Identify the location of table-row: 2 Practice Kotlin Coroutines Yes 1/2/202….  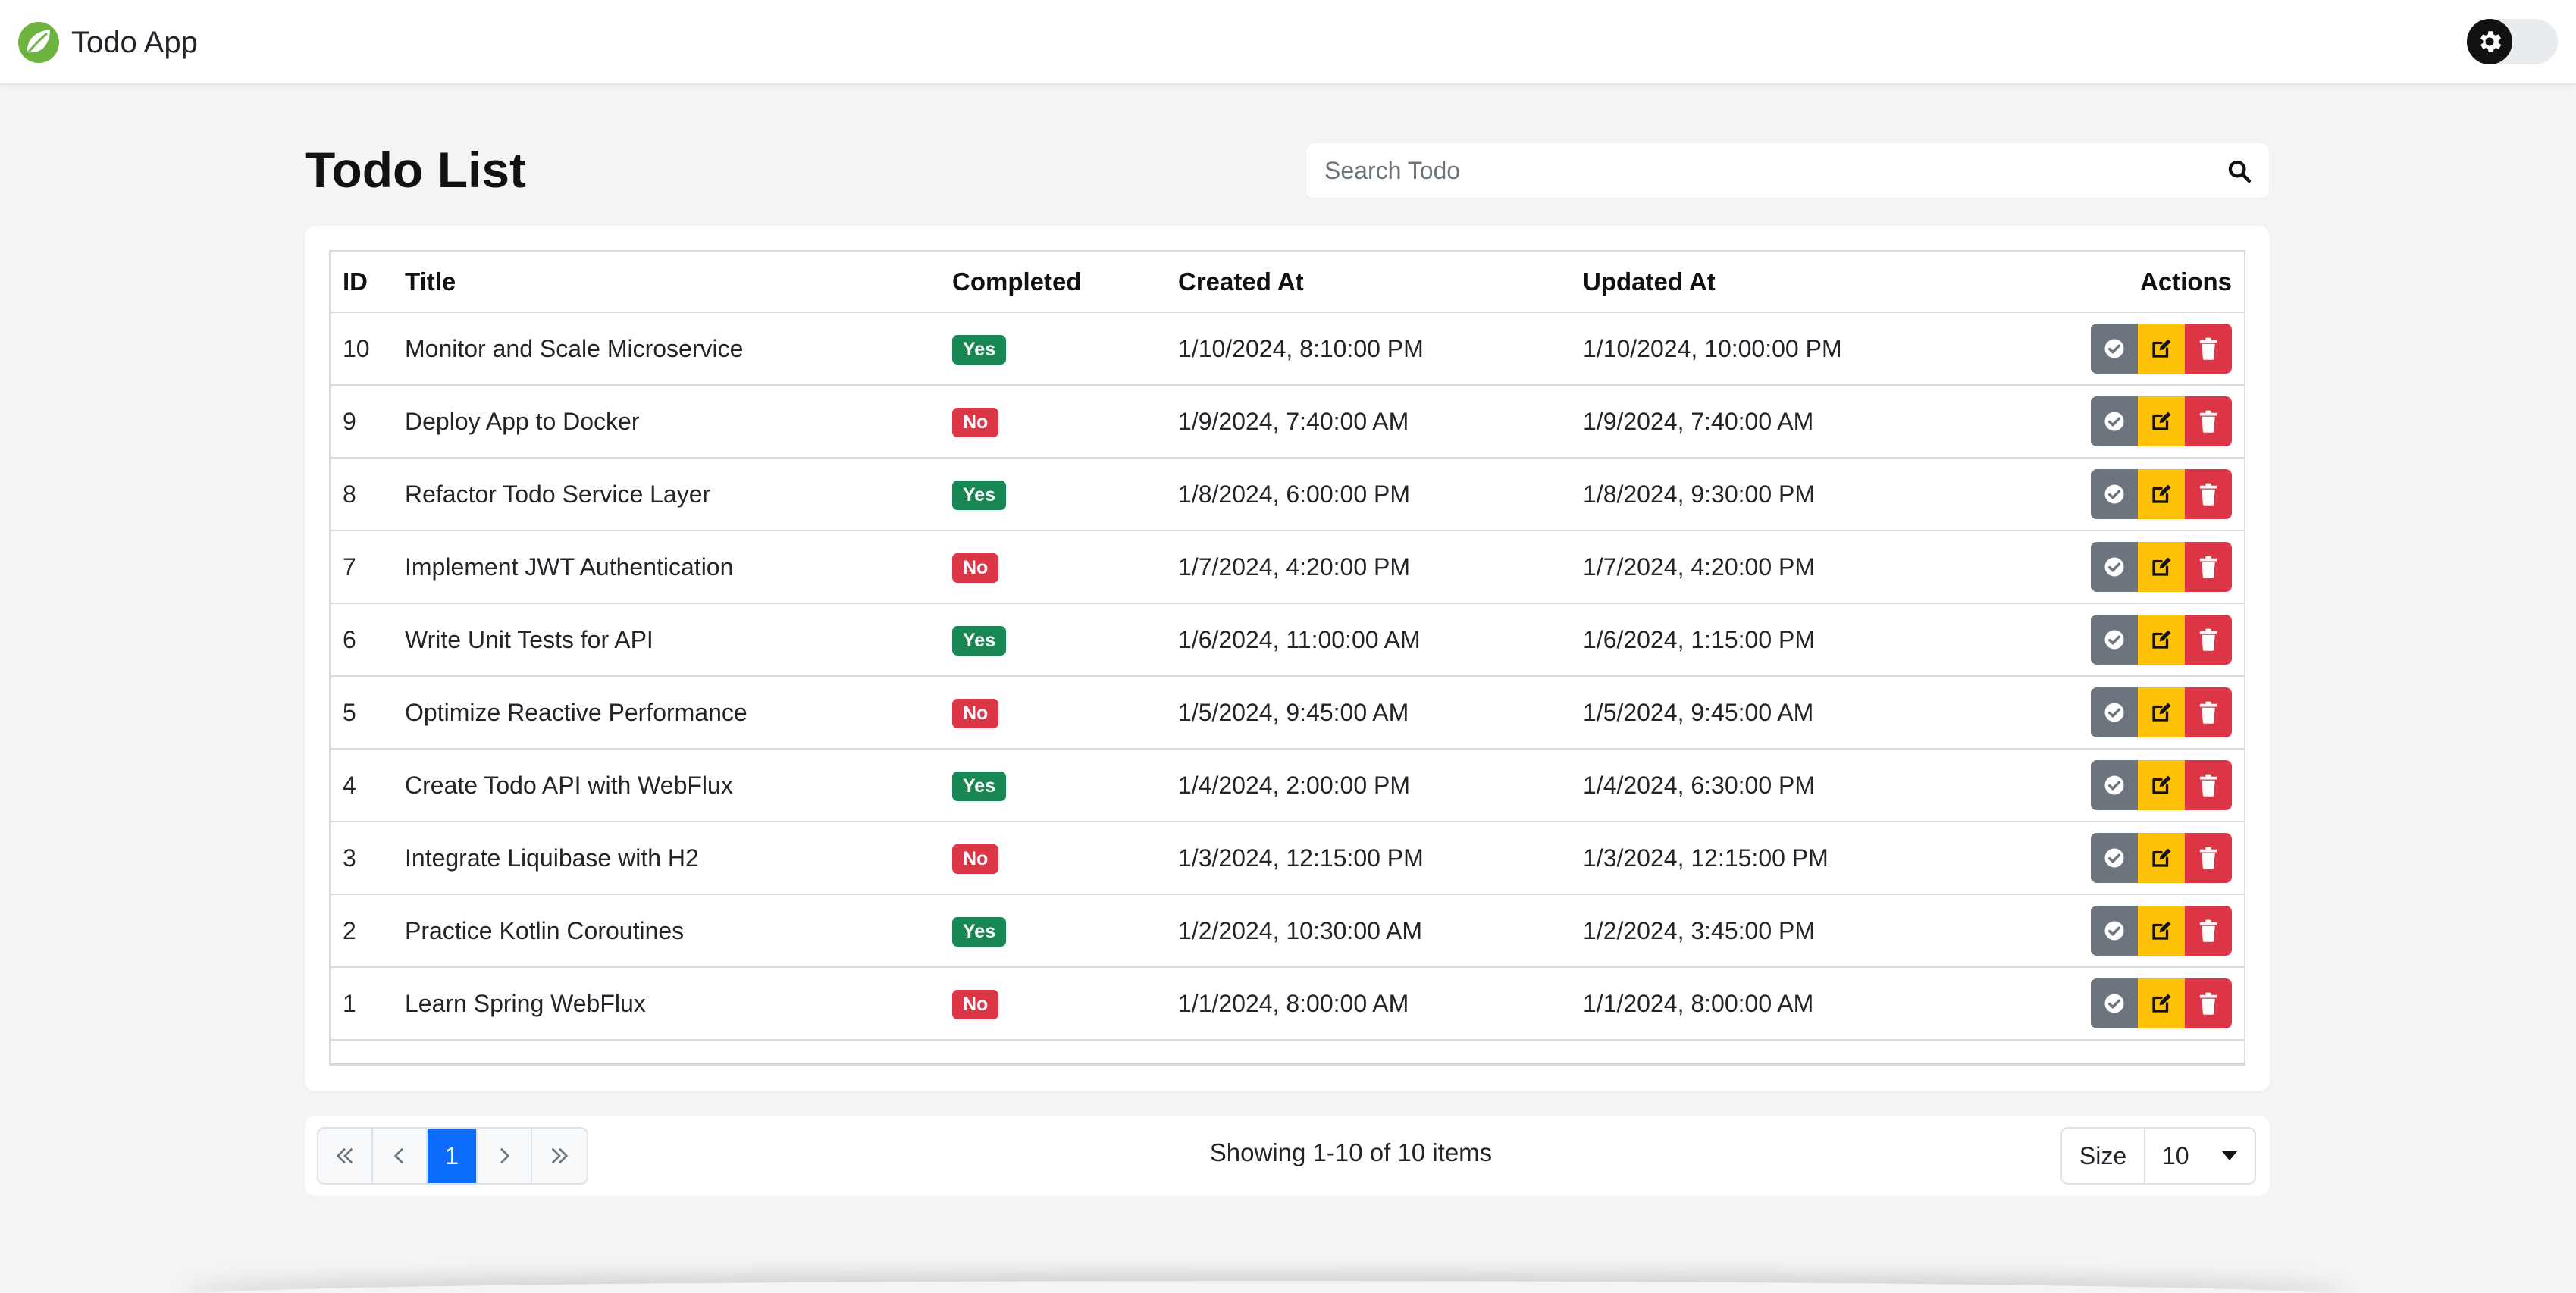
(1287, 931).